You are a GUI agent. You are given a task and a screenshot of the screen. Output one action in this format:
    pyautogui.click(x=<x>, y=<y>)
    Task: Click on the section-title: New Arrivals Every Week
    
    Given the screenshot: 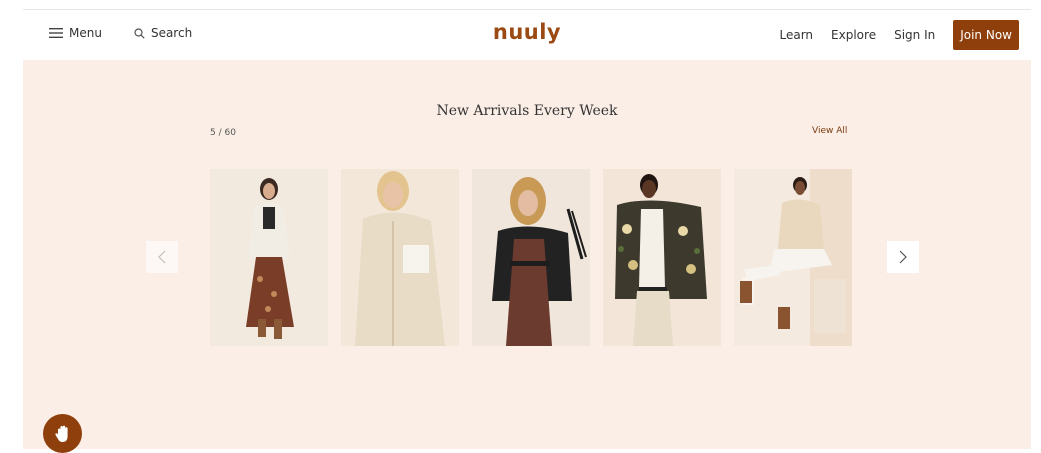 What is the action you would take?
    pyautogui.click(x=527, y=111)
    